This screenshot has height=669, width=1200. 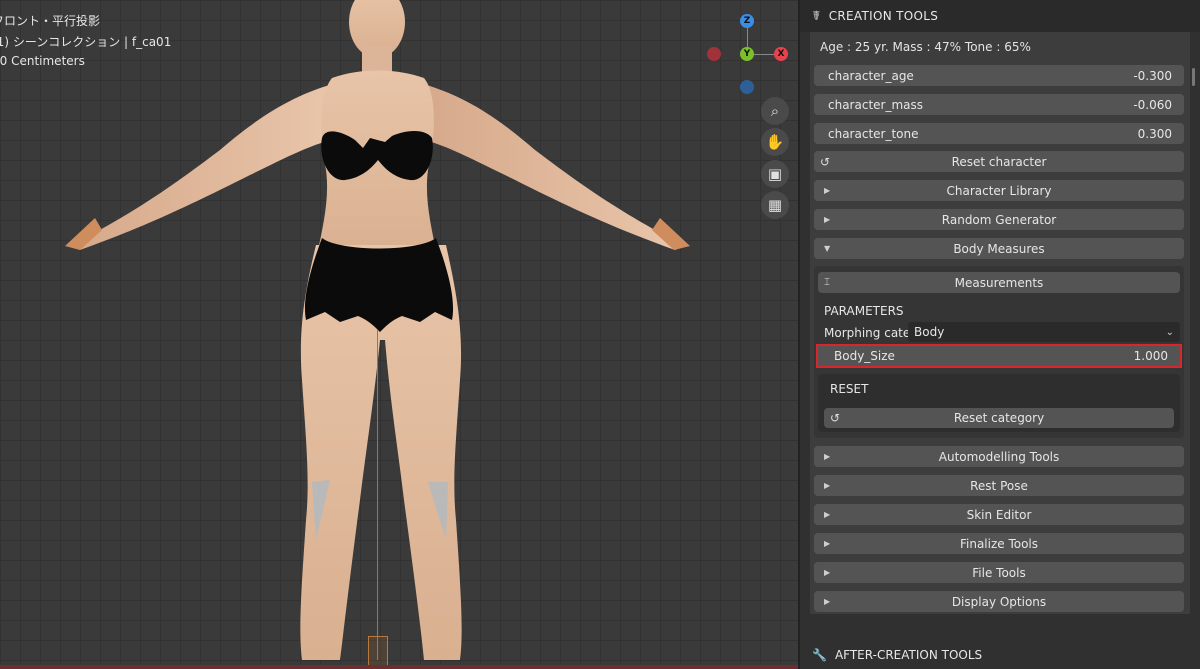 I want to click on hand-icon: ✋, so click(x=775, y=142).